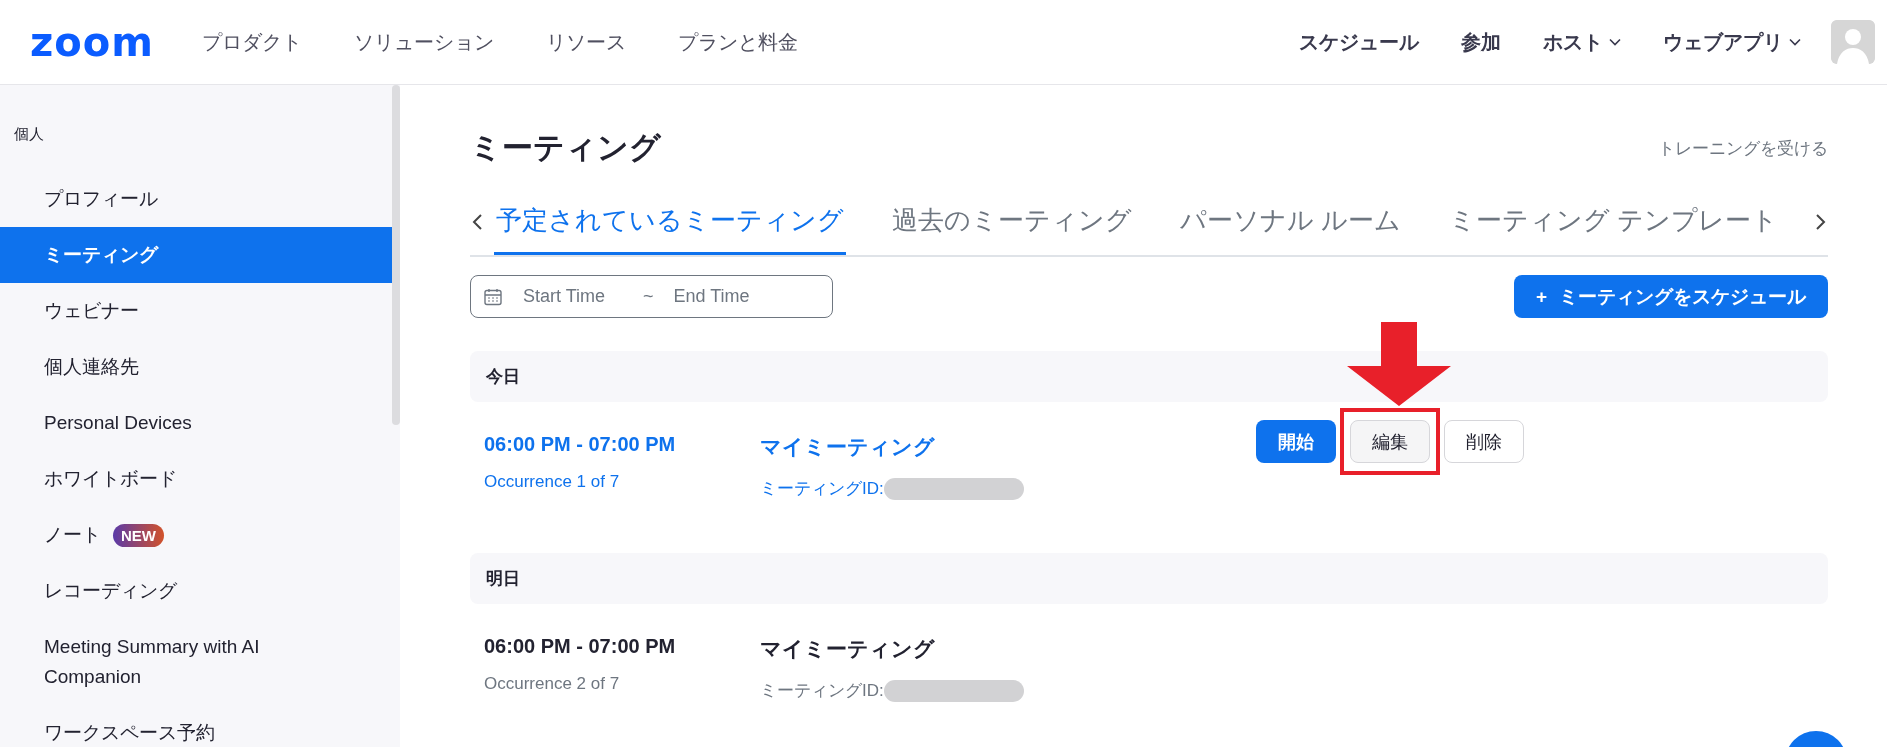  What do you see at coordinates (1296, 441) in the screenshot?
I see `action-button: 開始` at bounding box center [1296, 441].